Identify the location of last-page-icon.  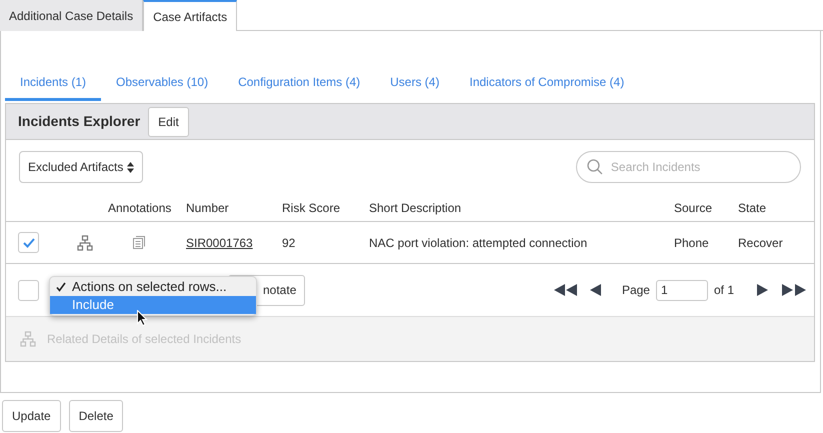
(794, 290).